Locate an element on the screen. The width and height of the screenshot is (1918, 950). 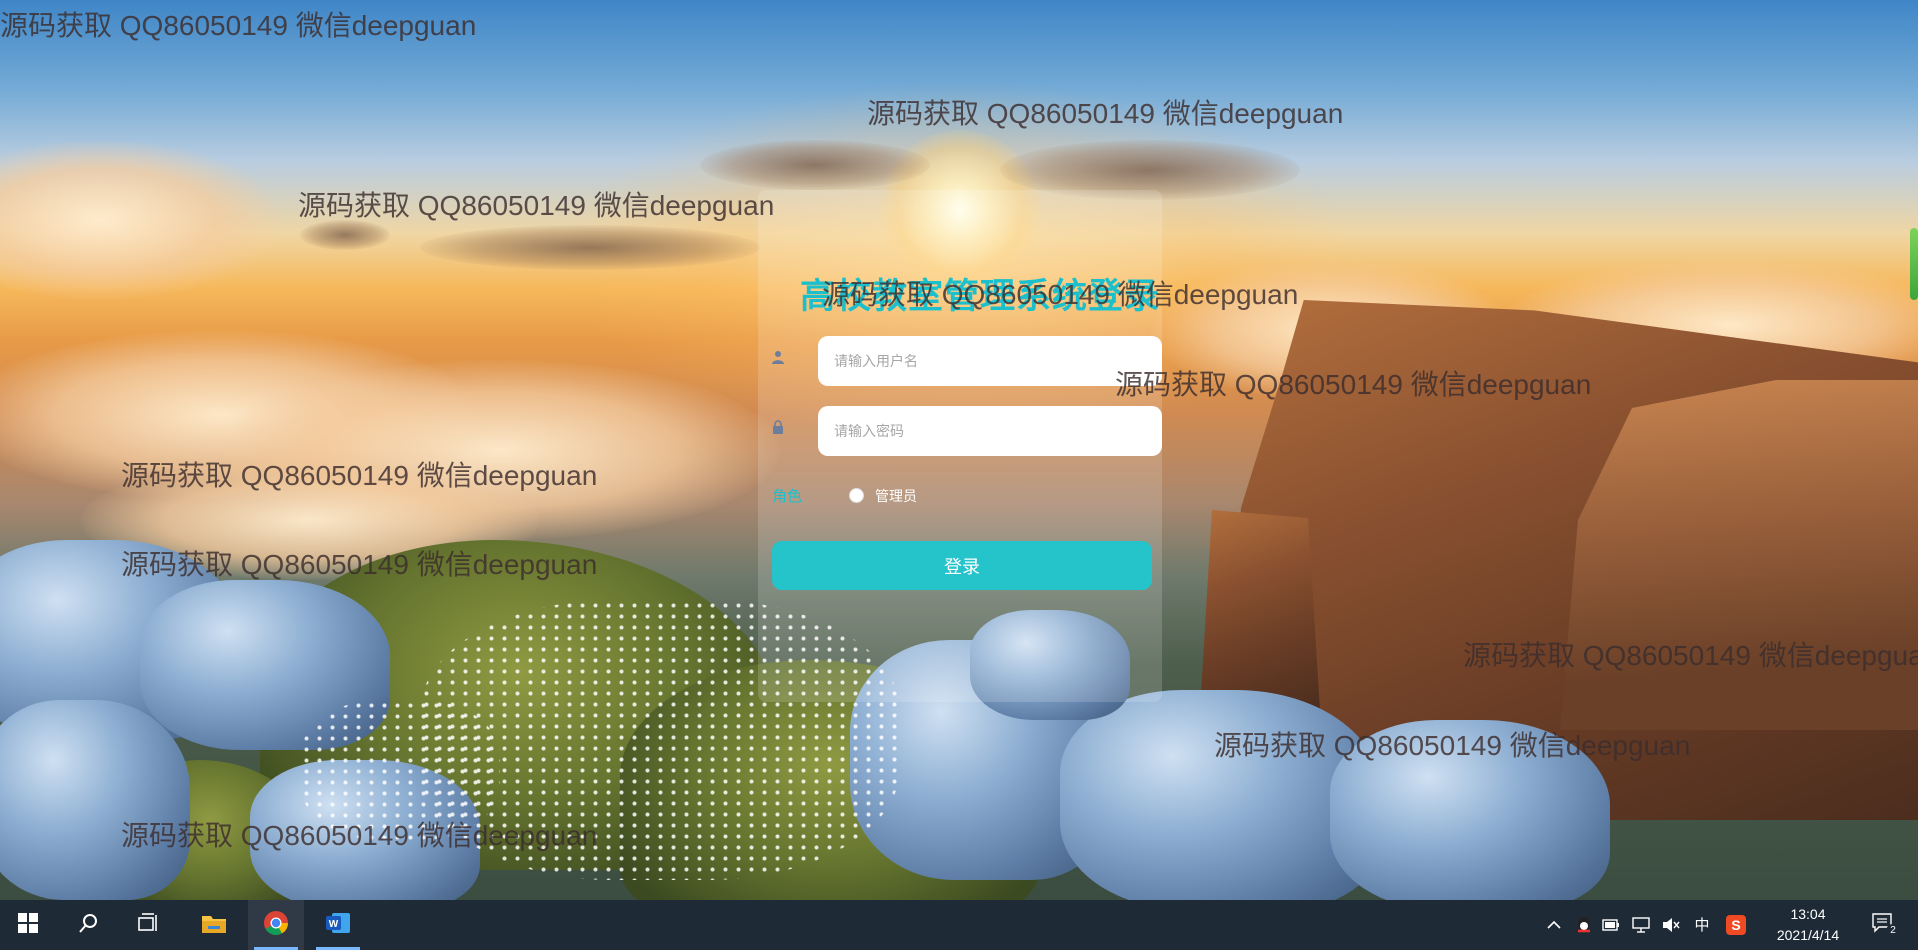
folder-icon is located at coordinates (214, 925).